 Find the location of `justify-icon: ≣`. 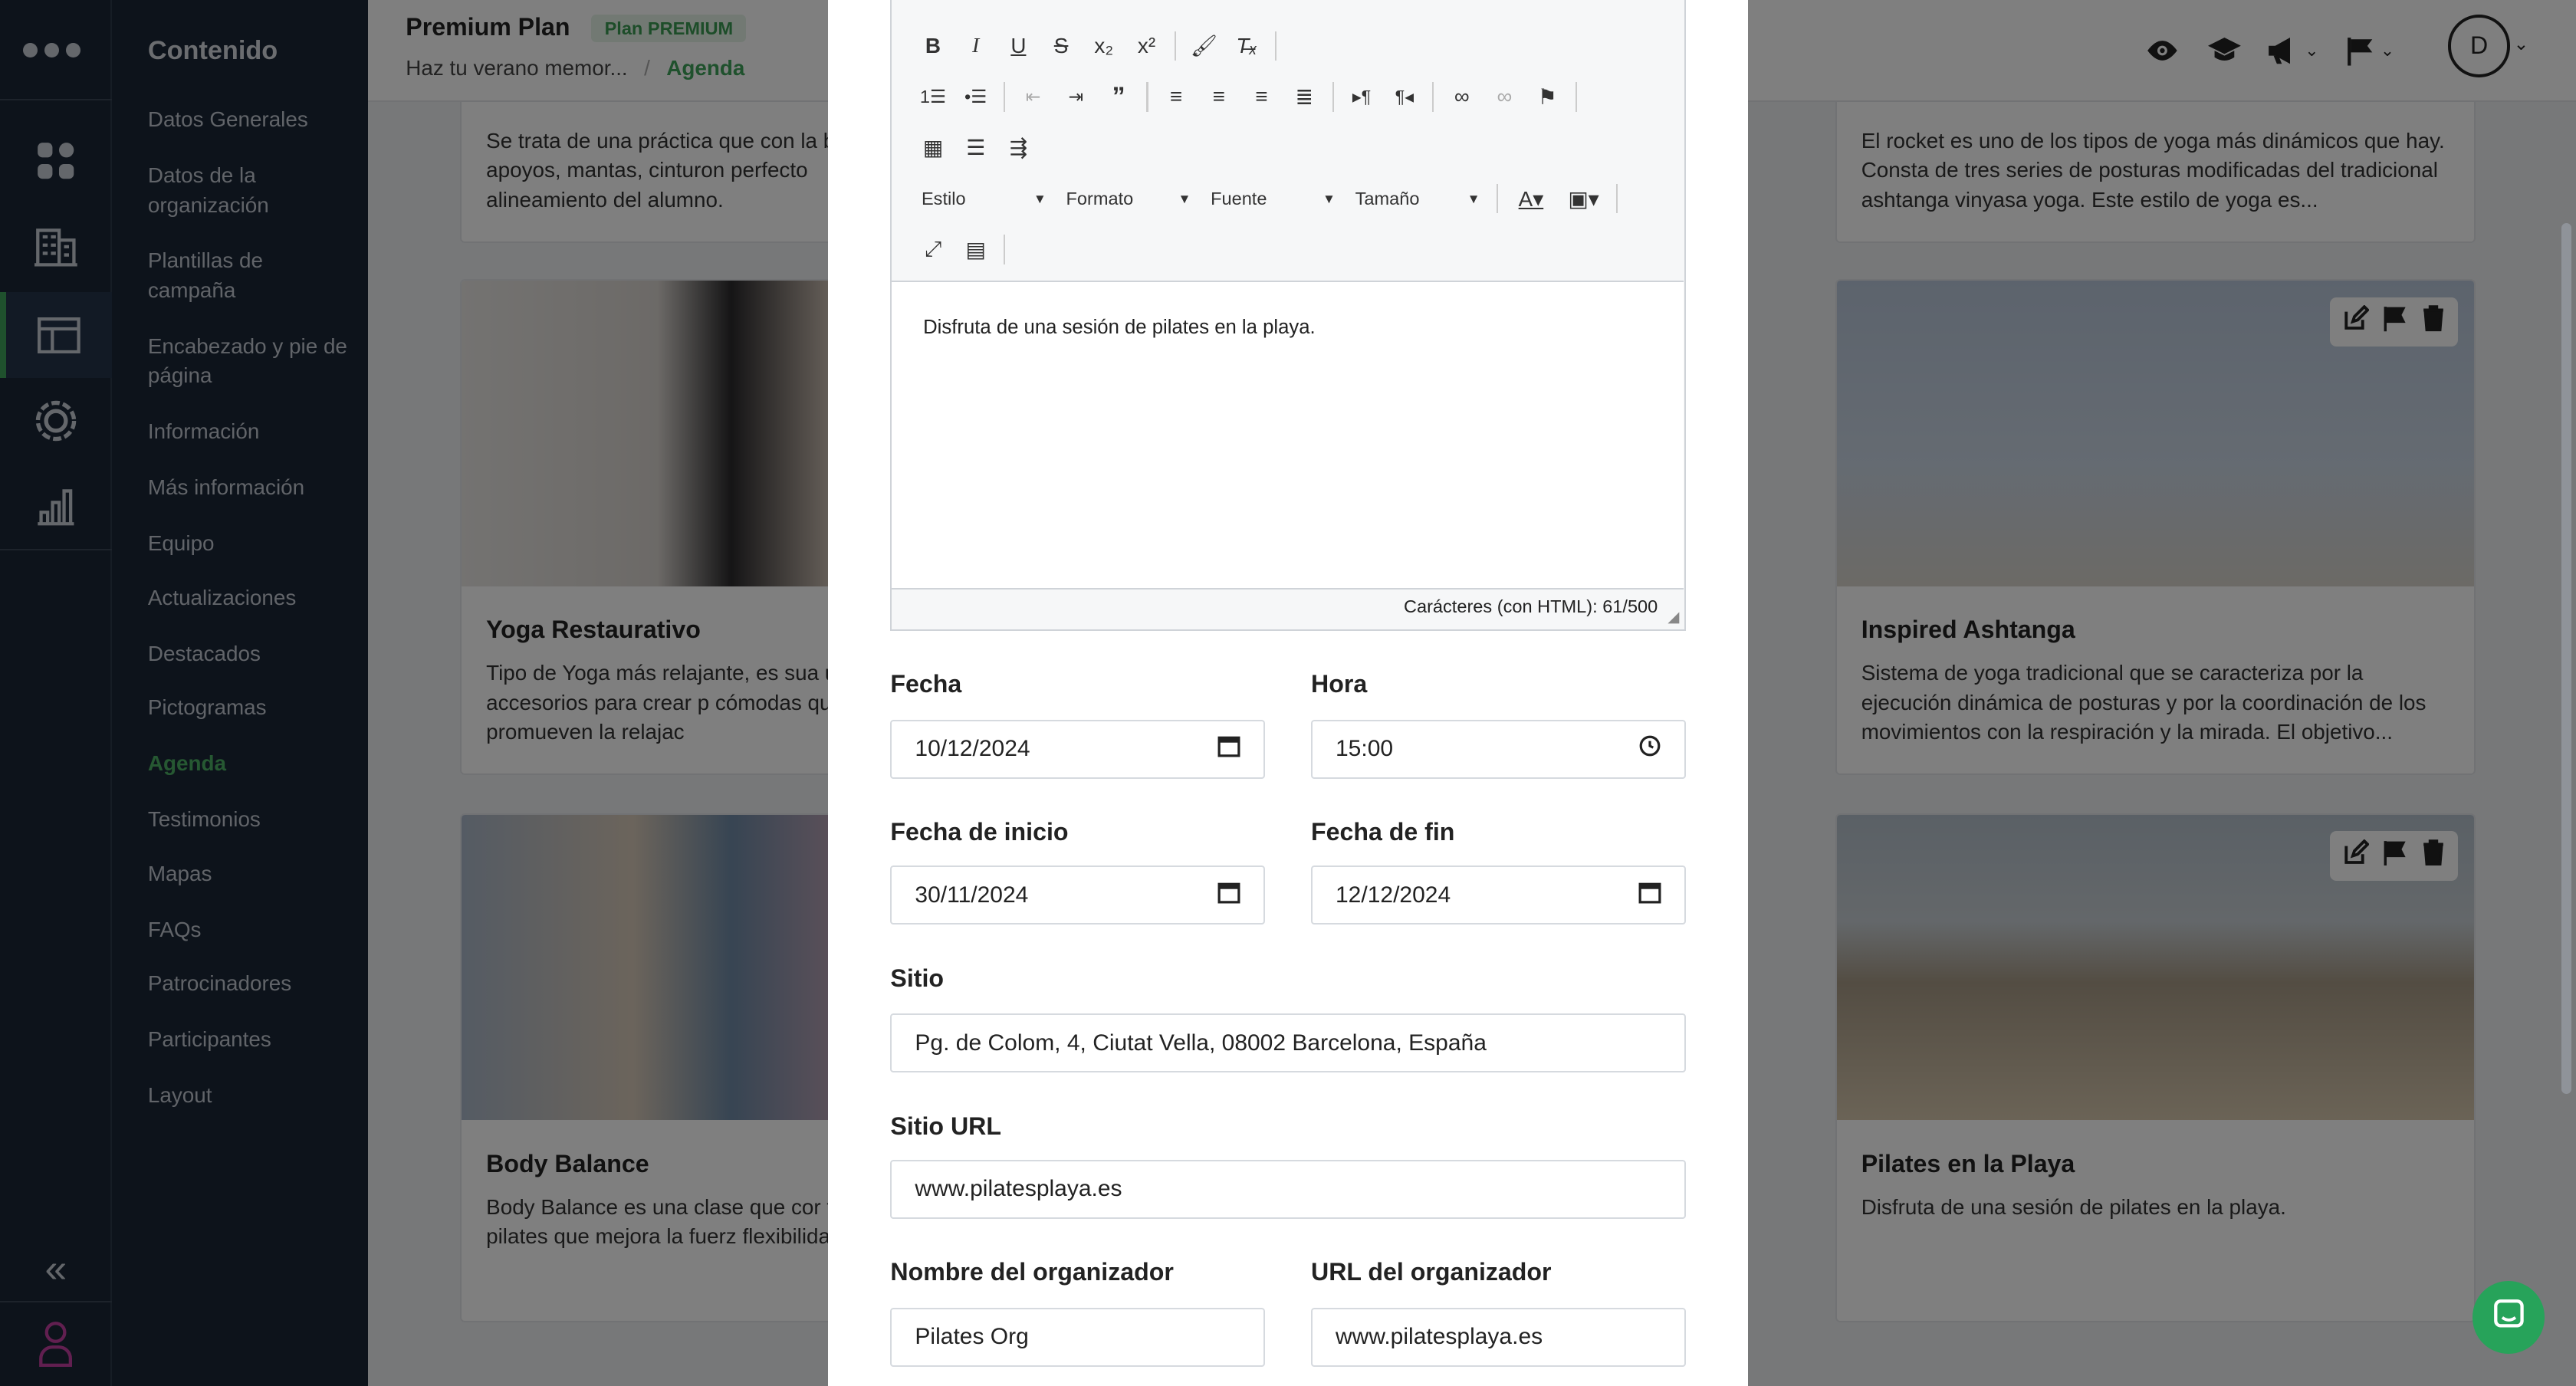

justify-icon: ≣ is located at coordinates (1304, 97).